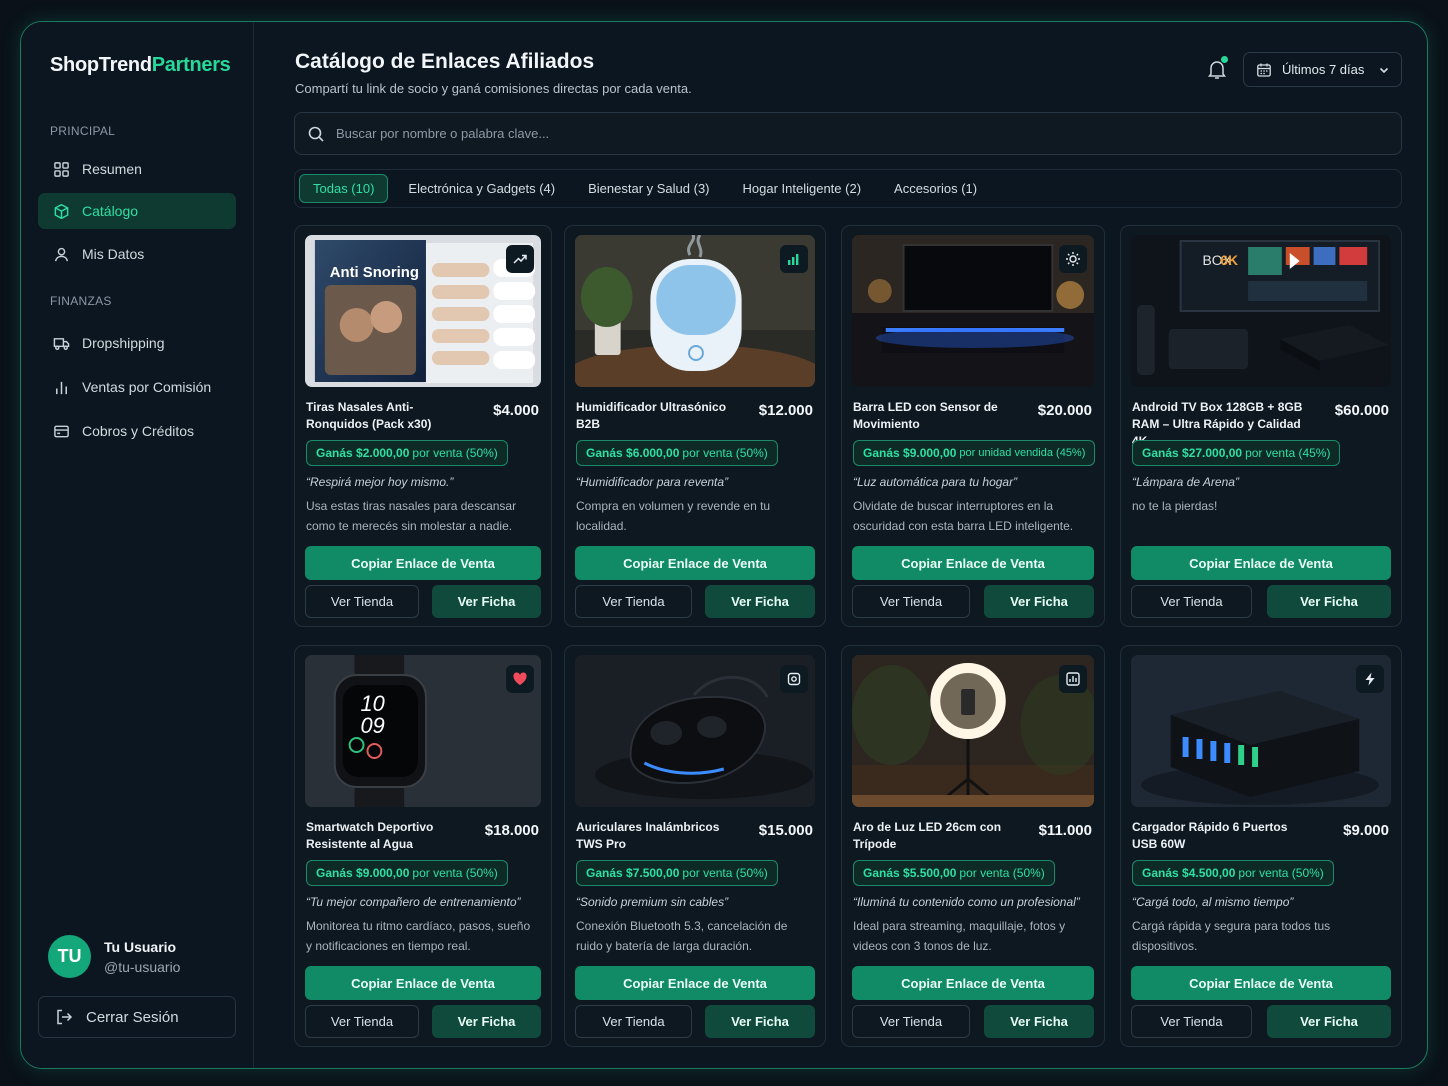 This screenshot has height=1086, width=1448. Describe the element at coordinates (927, 835) in the screenshot. I see `product-name: Aro de Luz LED 26cm con Trípode` at that location.